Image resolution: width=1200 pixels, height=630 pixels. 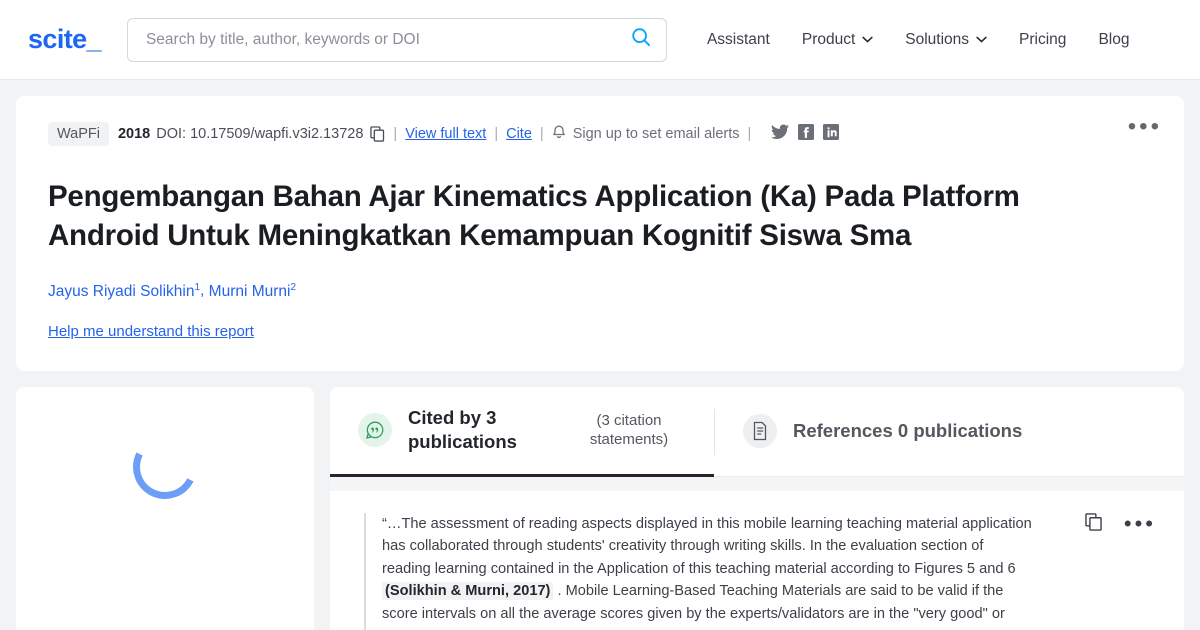 What do you see at coordinates (1140, 524) in the screenshot?
I see `statement-more-menu-button: •••` at bounding box center [1140, 524].